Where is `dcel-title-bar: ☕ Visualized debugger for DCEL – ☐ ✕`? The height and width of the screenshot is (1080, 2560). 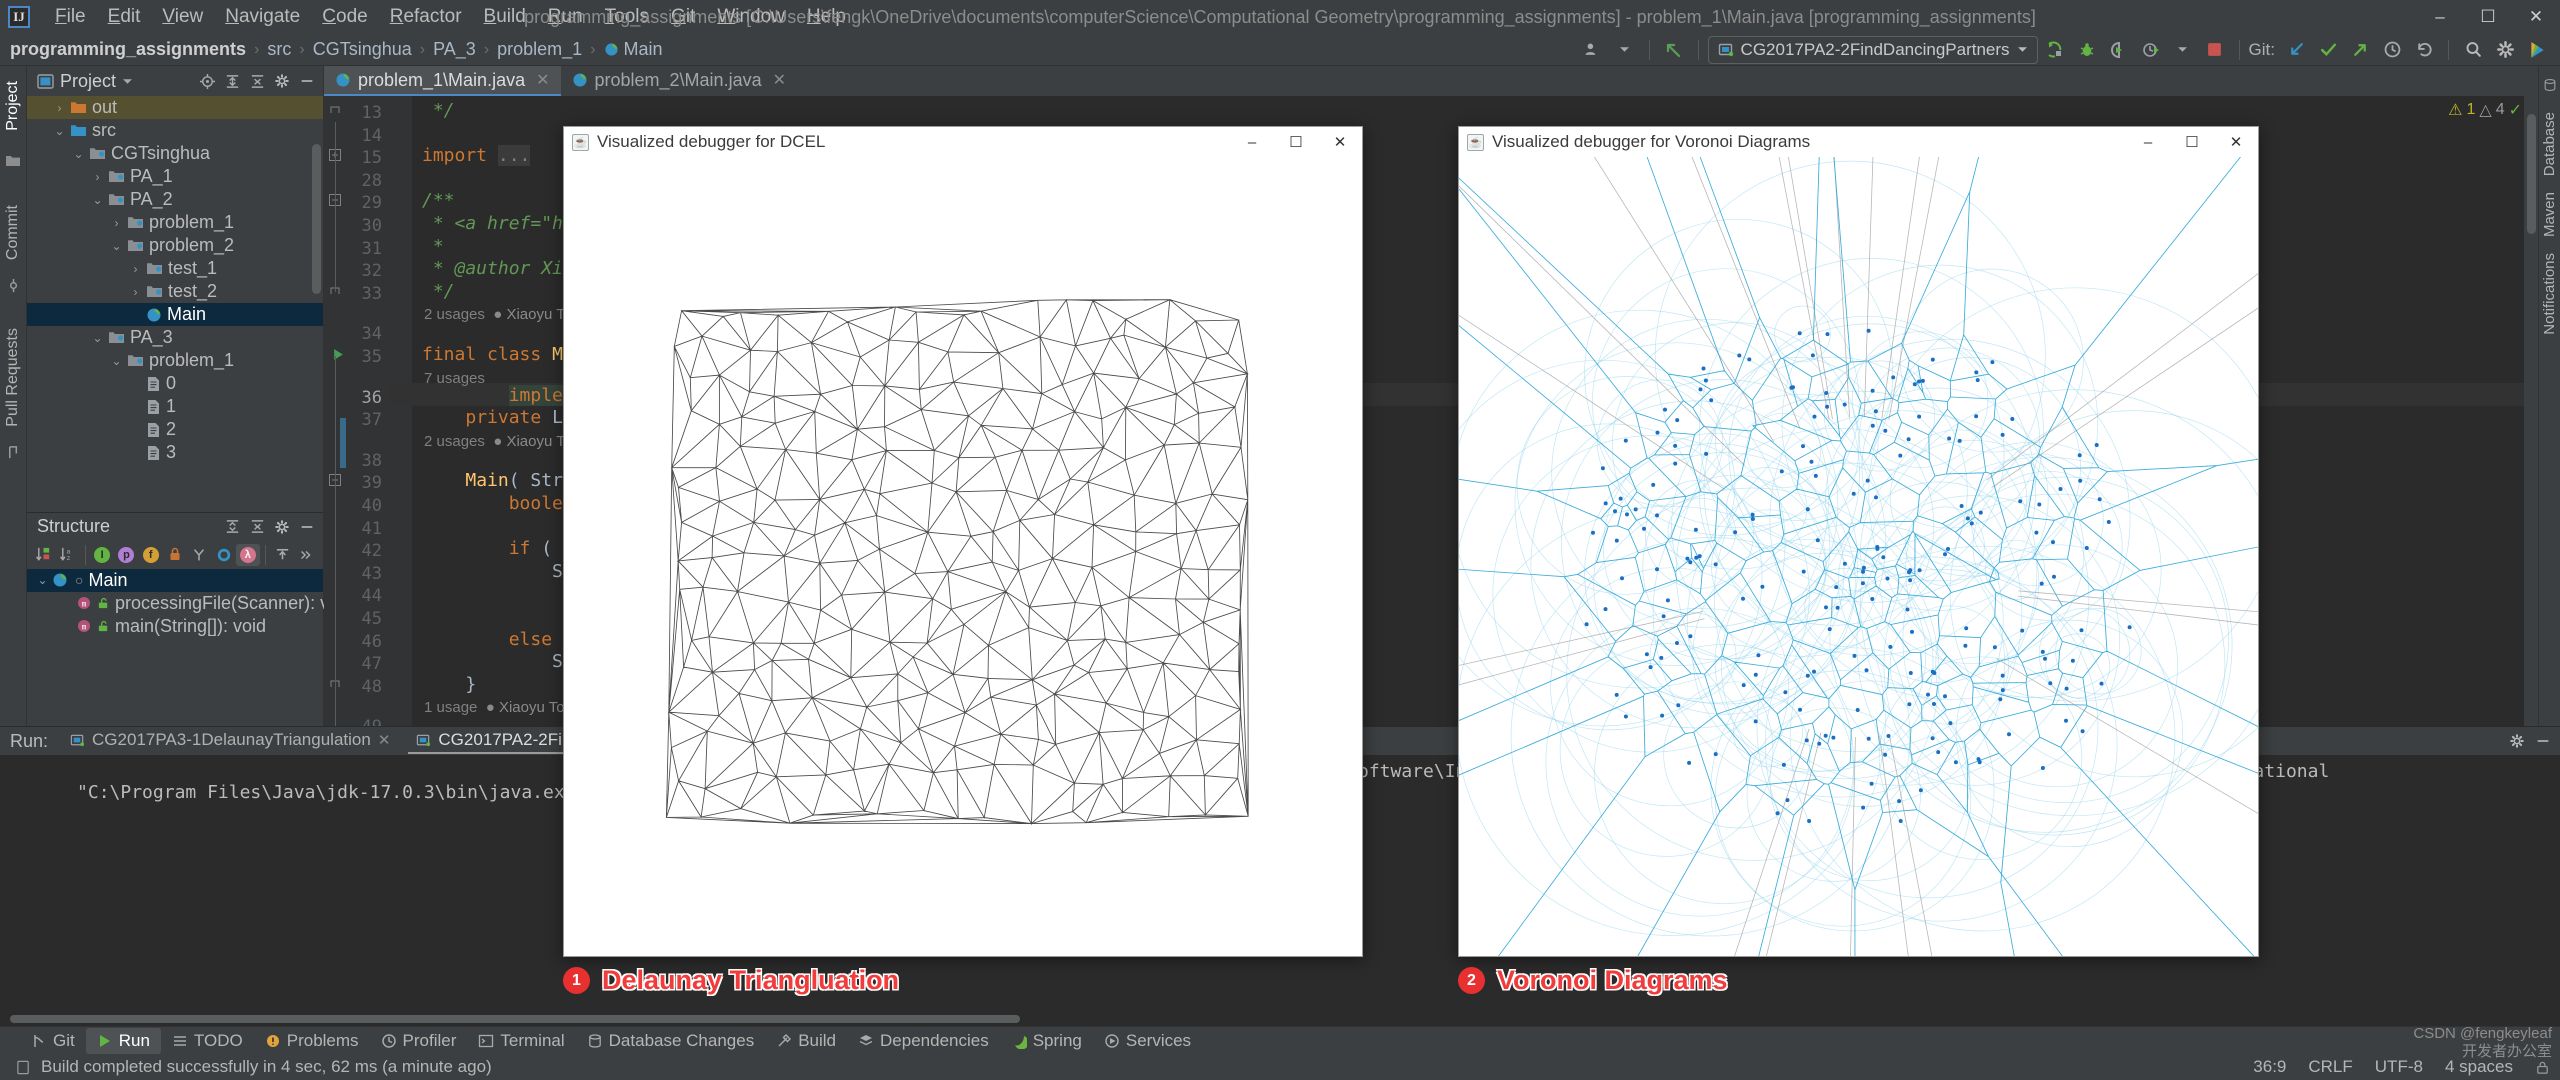 dcel-title-bar: ☕ Visualized debugger for DCEL – ☐ ✕ is located at coordinates (963, 142).